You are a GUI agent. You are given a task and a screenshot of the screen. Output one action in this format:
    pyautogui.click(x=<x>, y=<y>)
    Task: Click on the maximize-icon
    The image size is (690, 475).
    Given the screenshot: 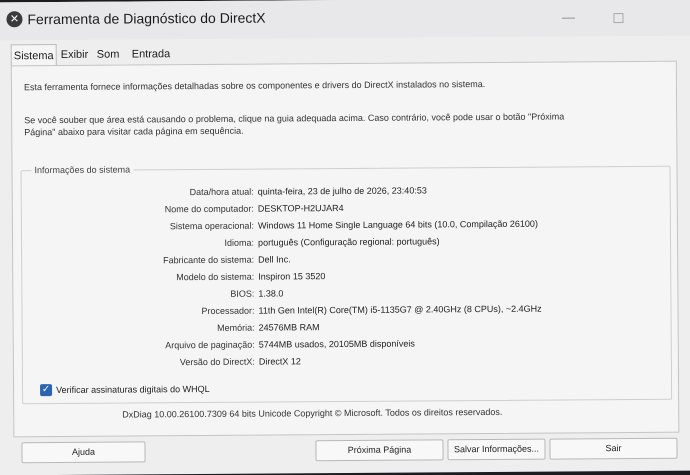 What is the action you would take?
    pyautogui.click(x=618, y=18)
    